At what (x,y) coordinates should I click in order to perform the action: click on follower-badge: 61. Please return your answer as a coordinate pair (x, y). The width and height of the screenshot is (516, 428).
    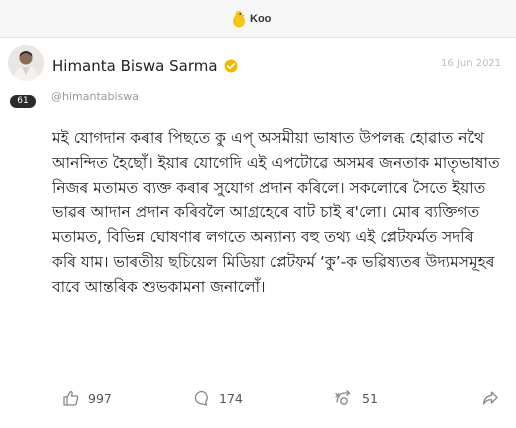
    Looking at the image, I should click on (23, 101).